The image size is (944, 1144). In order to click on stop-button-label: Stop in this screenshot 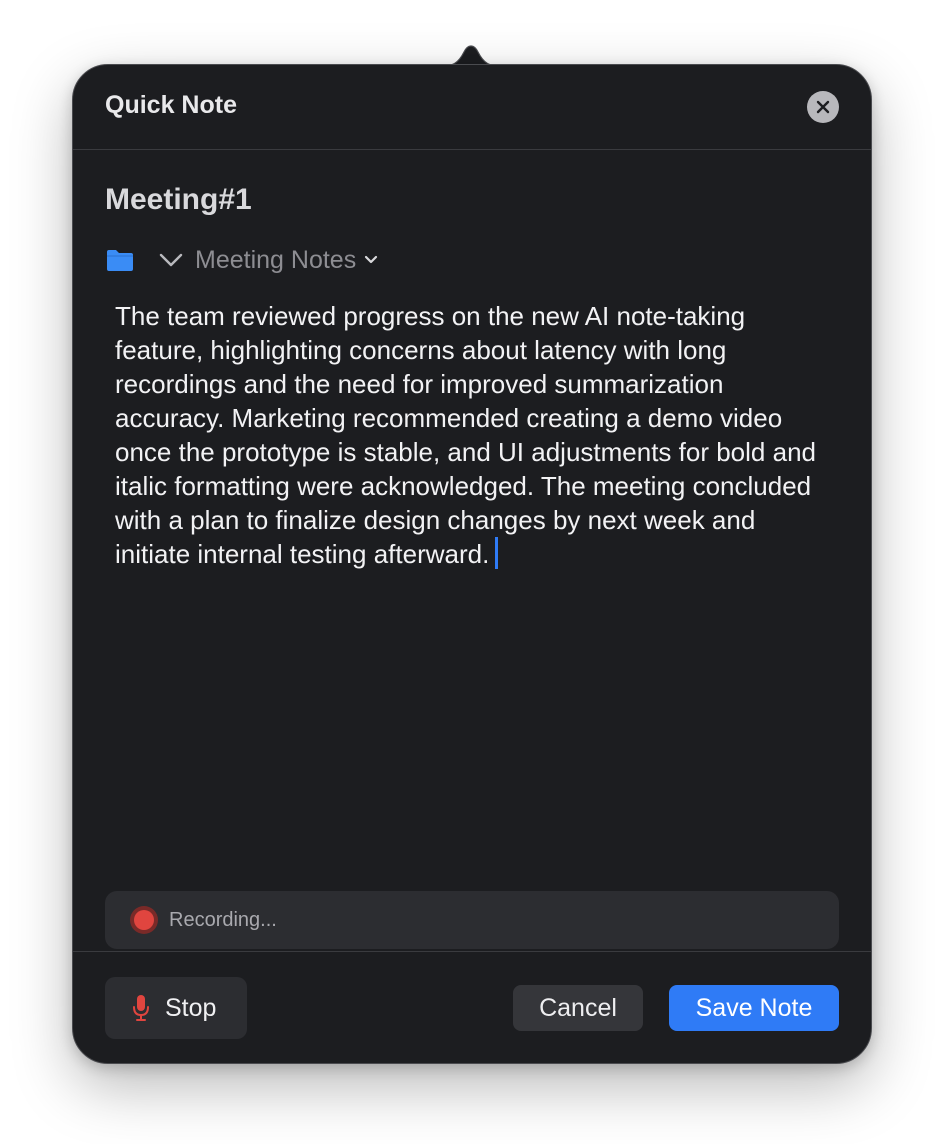, I will do `click(191, 1007)`.